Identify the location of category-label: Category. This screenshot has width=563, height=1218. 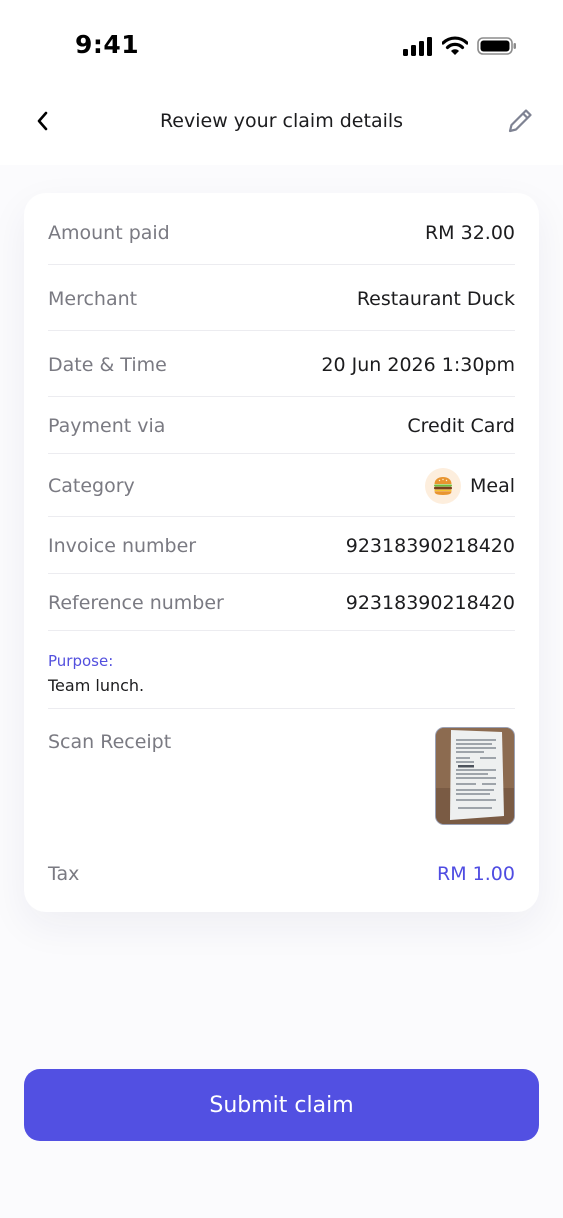
(91, 485).